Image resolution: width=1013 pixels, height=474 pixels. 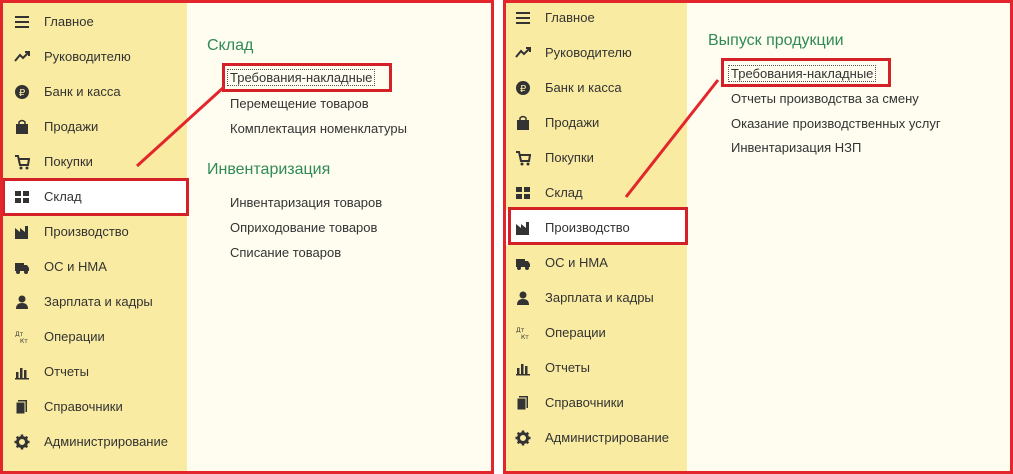 I want to click on link-trebovaniya-nakladnye-production: Требования-накладные, so click(x=802, y=73).